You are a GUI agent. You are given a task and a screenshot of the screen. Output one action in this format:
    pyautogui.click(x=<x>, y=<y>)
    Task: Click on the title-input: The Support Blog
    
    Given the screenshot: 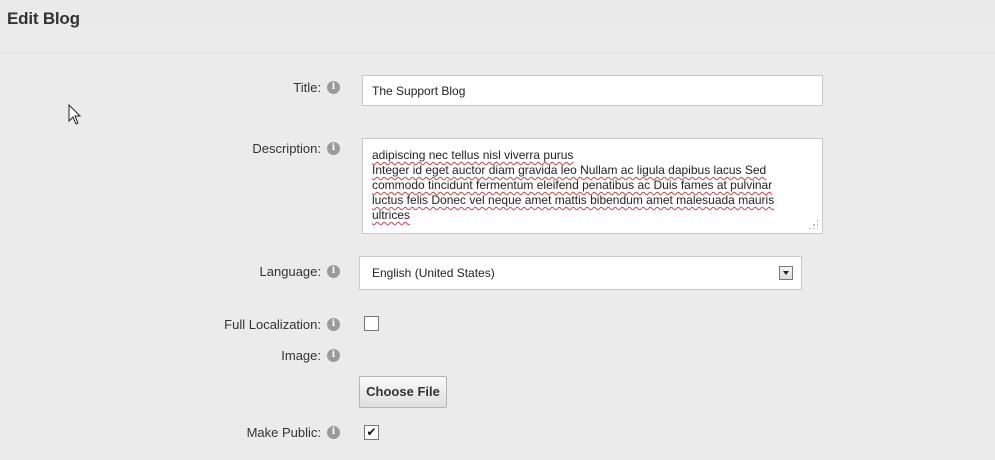 What is the action you would take?
    pyautogui.click(x=592, y=90)
    